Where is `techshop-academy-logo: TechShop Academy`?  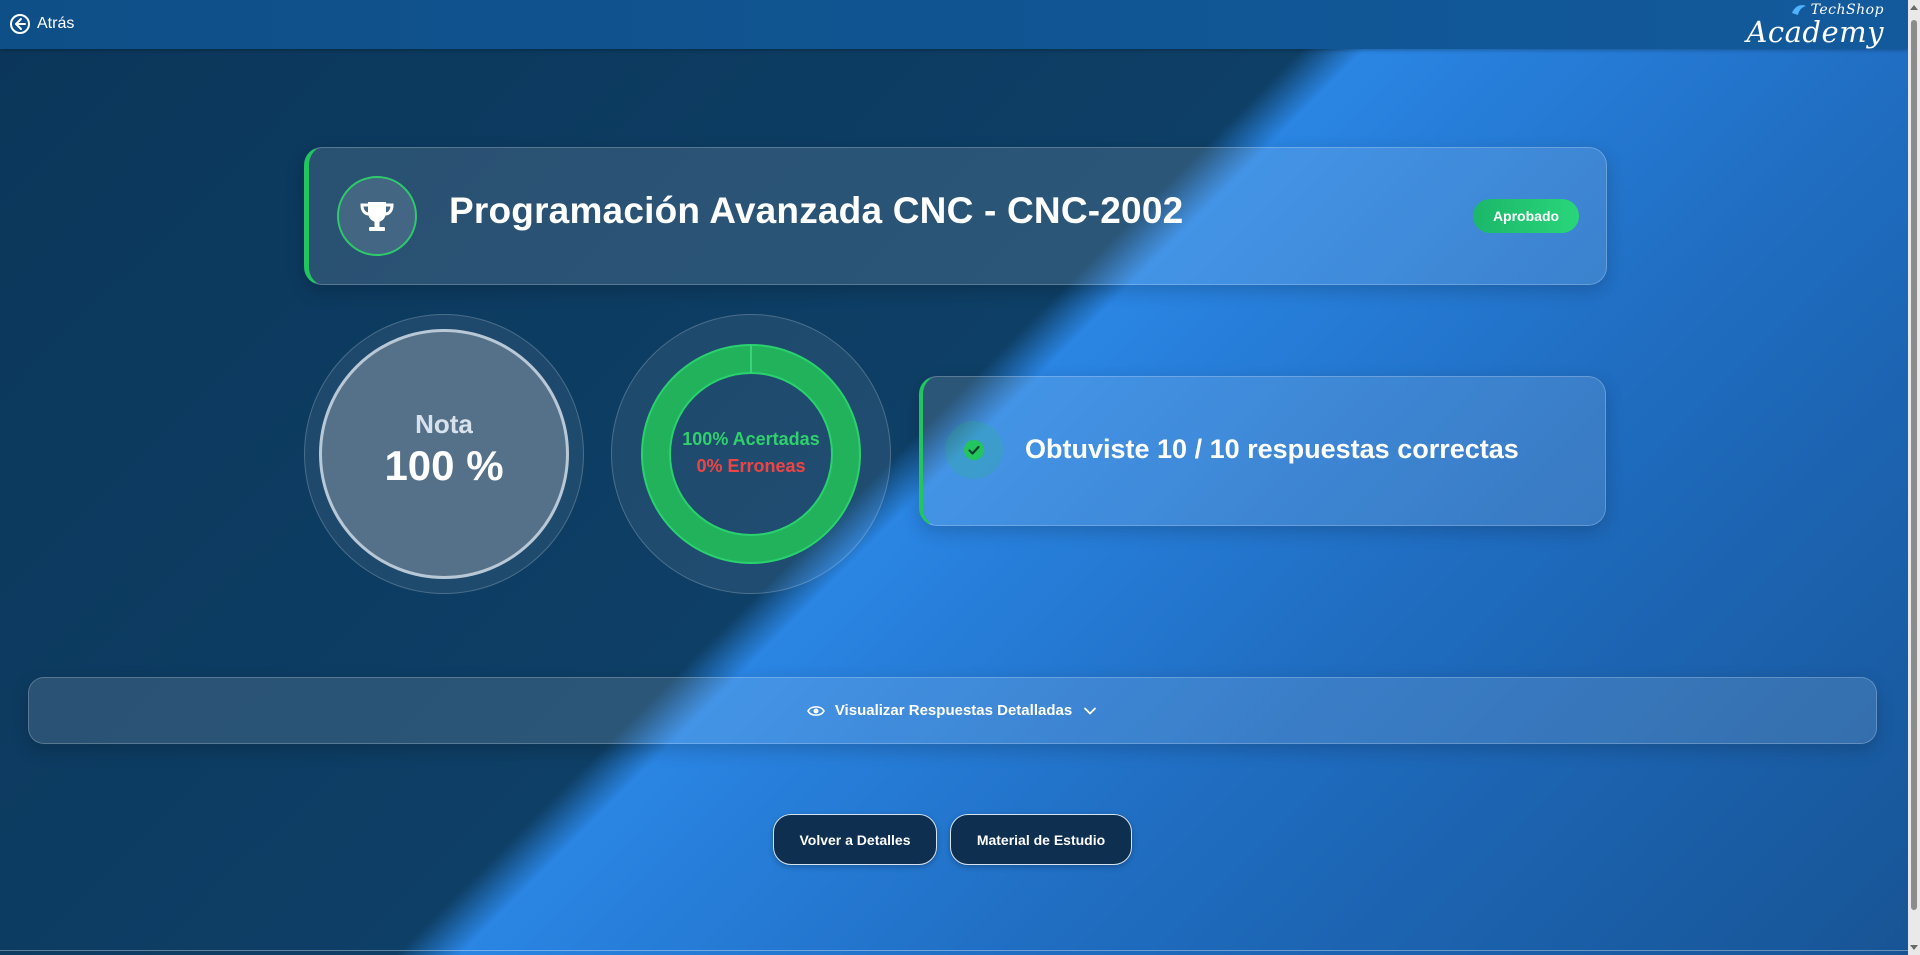
techshop-academy-logo: TechShop Academy is located at coordinates (1809, 25).